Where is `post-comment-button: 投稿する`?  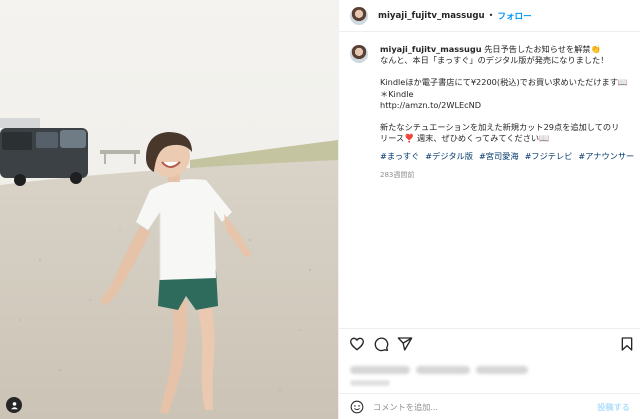 post-comment-button: 投稿する is located at coordinates (613, 407).